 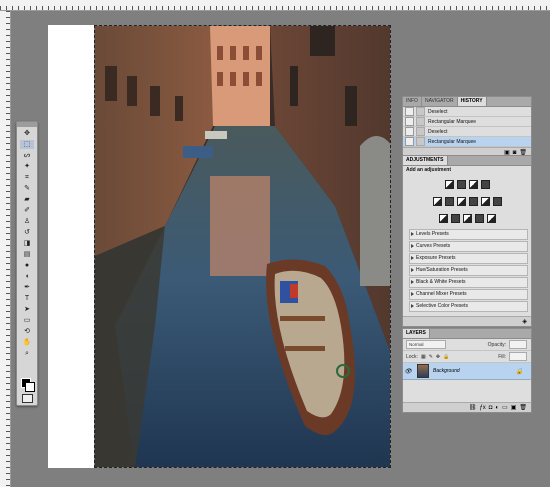 What do you see at coordinates (27, 398) in the screenshot?
I see `quick-mask-icon` at bounding box center [27, 398].